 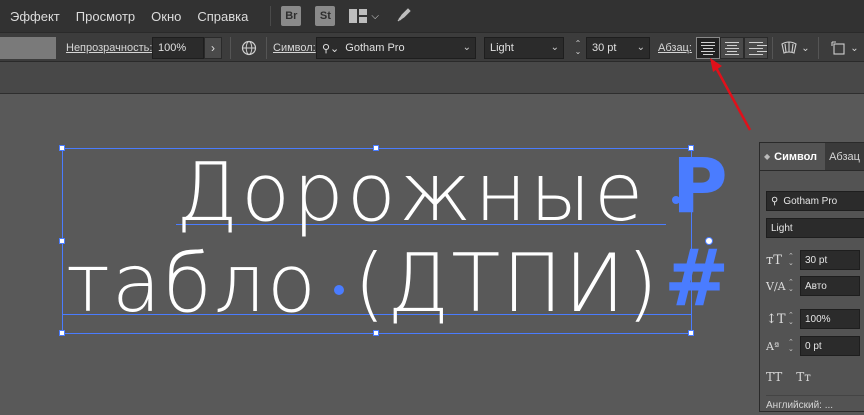 I want to click on panel-font-style-value: Light, so click(x=815, y=228).